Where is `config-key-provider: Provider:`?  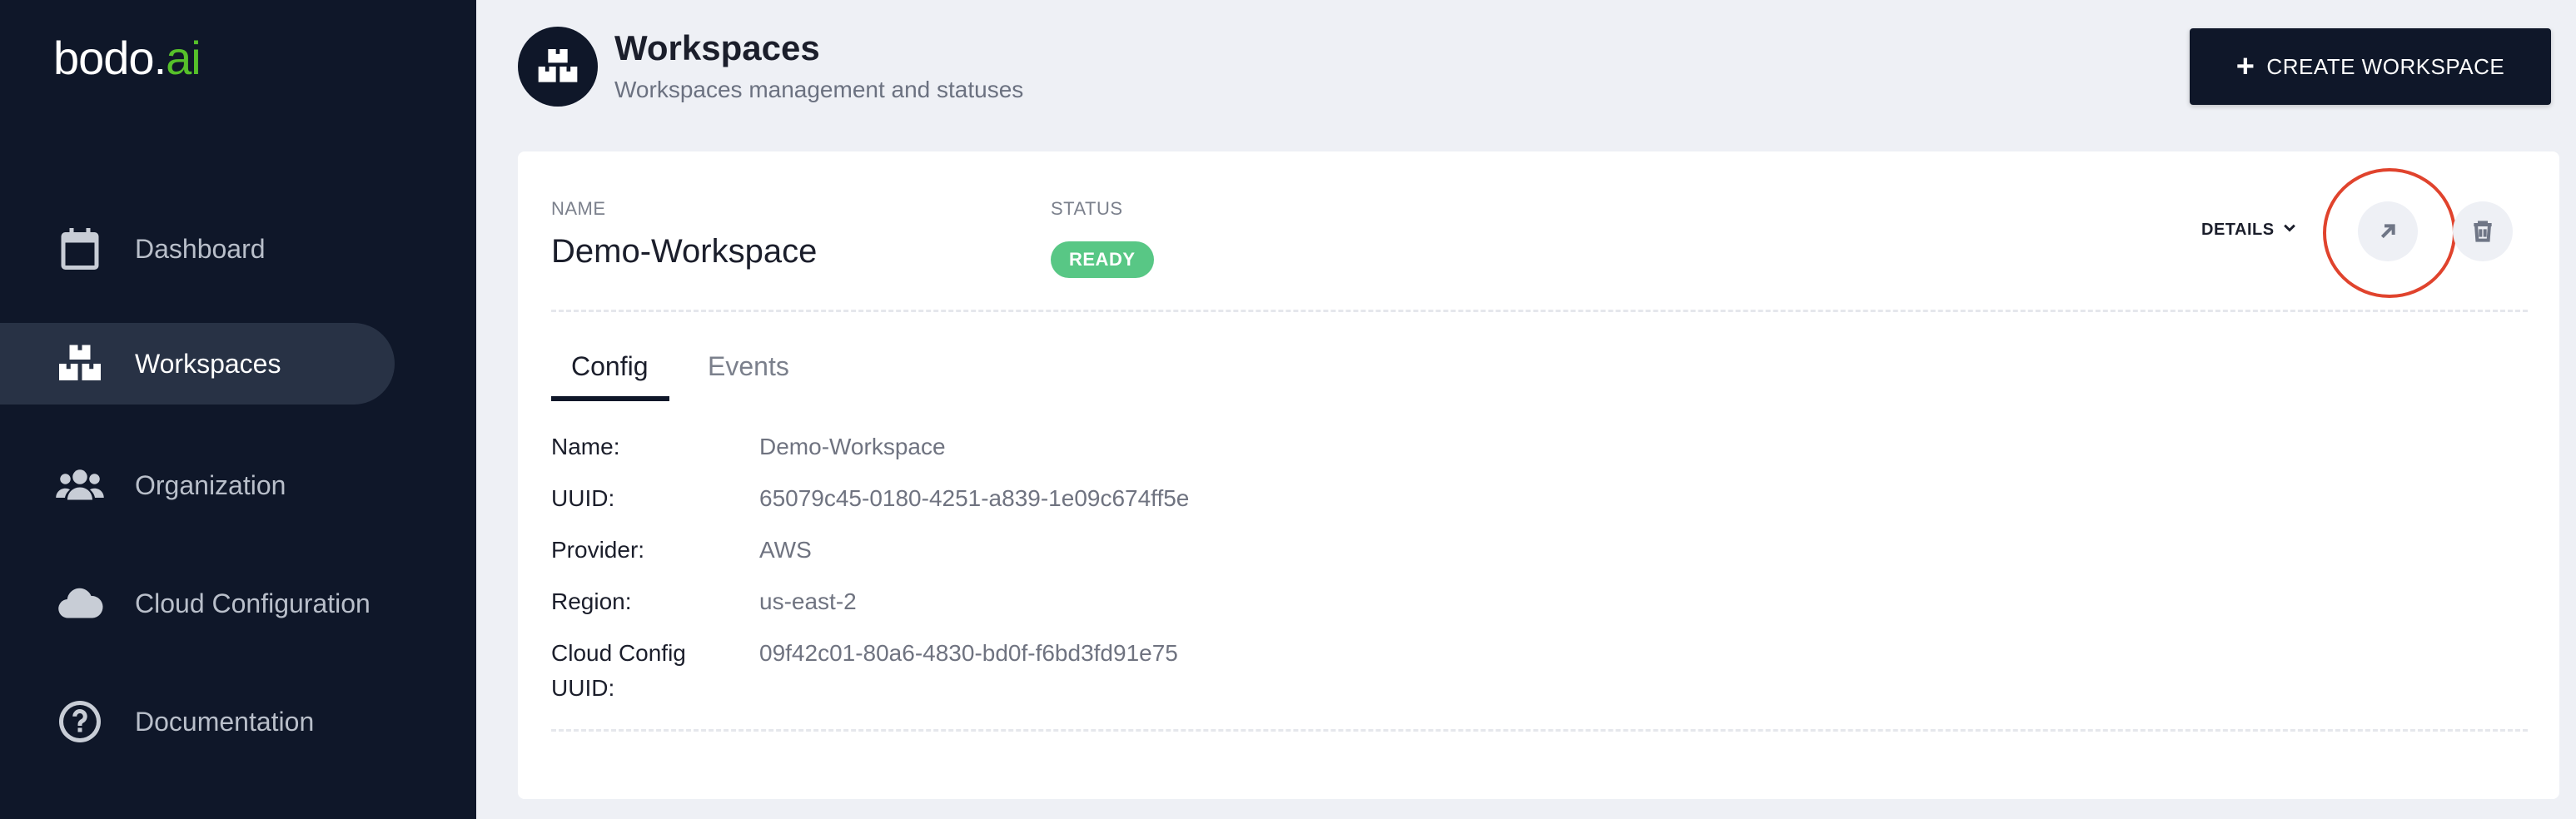
config-key-provider: Provider: is located at coordinates (598, 550).